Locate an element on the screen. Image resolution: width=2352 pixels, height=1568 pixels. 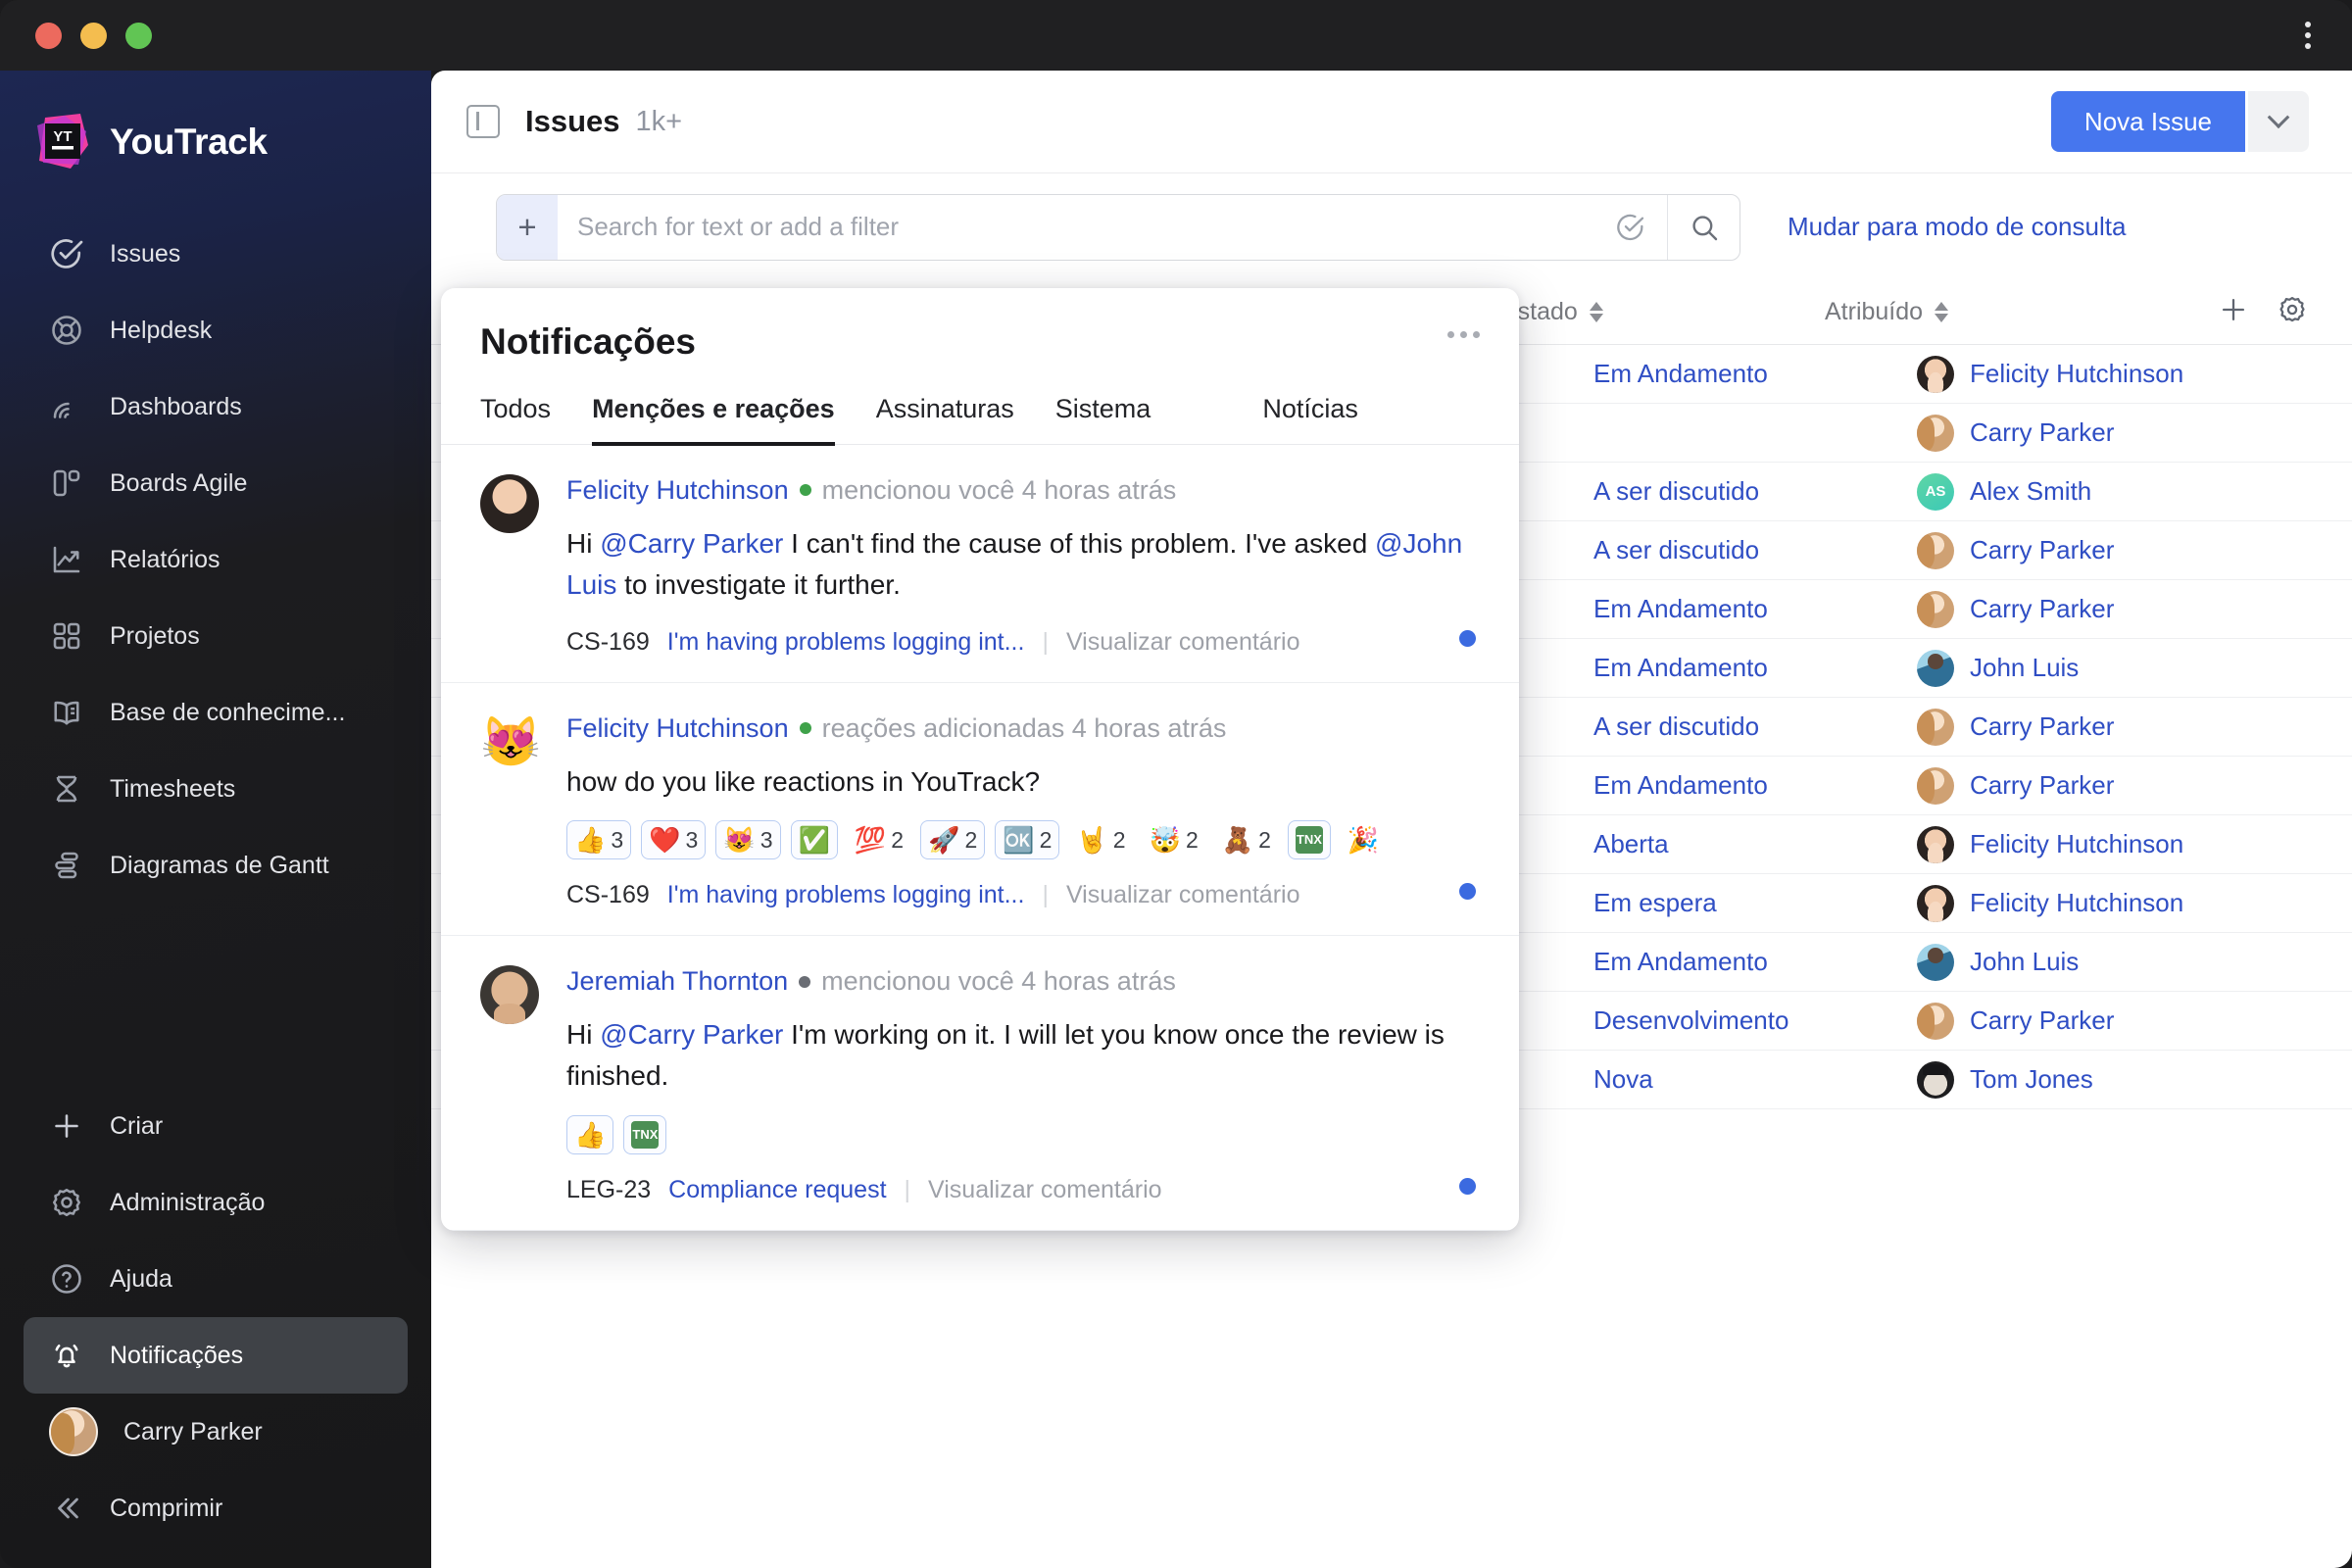
notification-user: Jeremiah Thornton is located at coordinates (677, 981).